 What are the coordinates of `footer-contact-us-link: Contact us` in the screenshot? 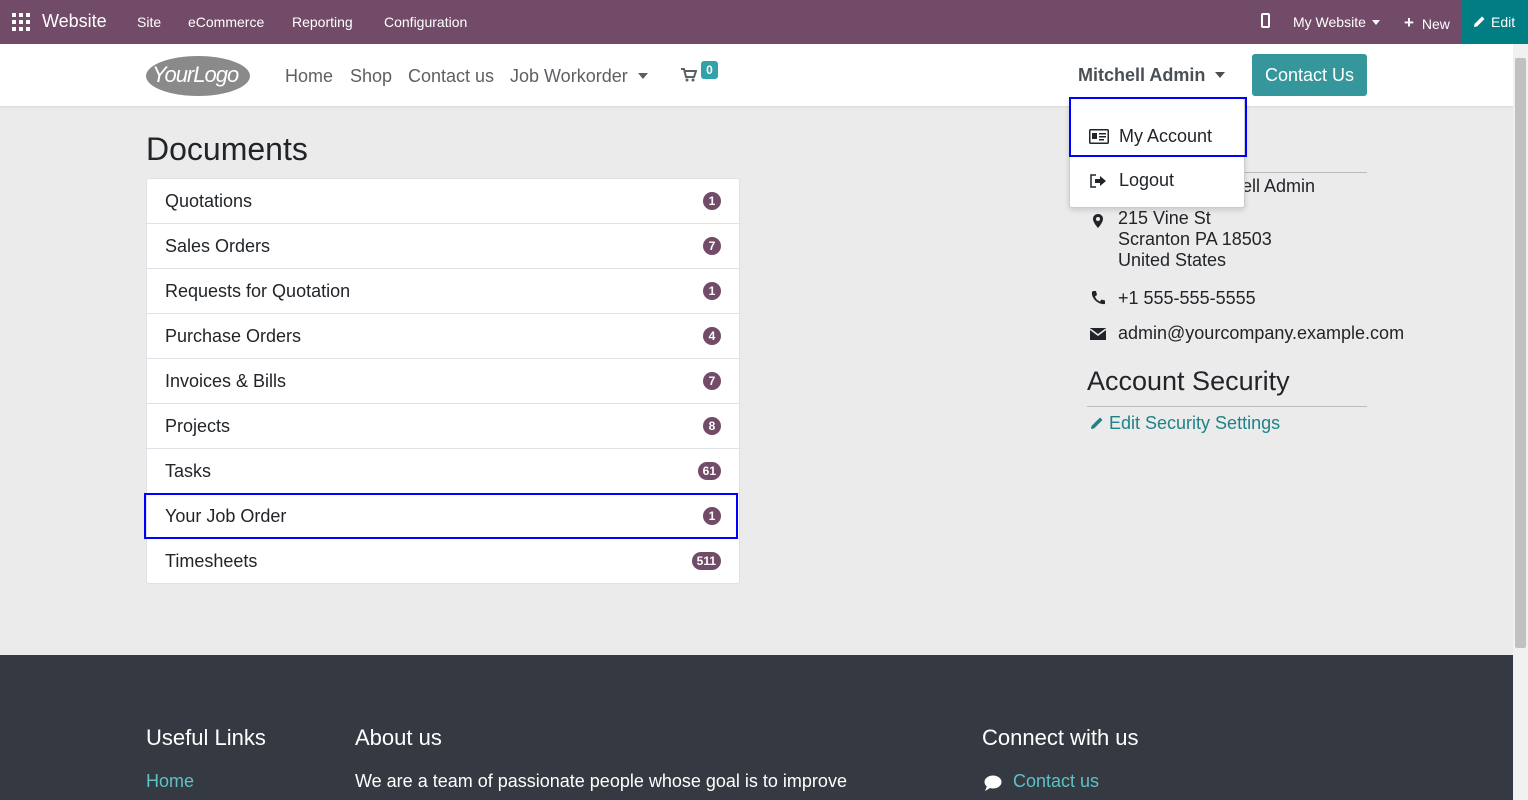 It's located at (1056, 781).